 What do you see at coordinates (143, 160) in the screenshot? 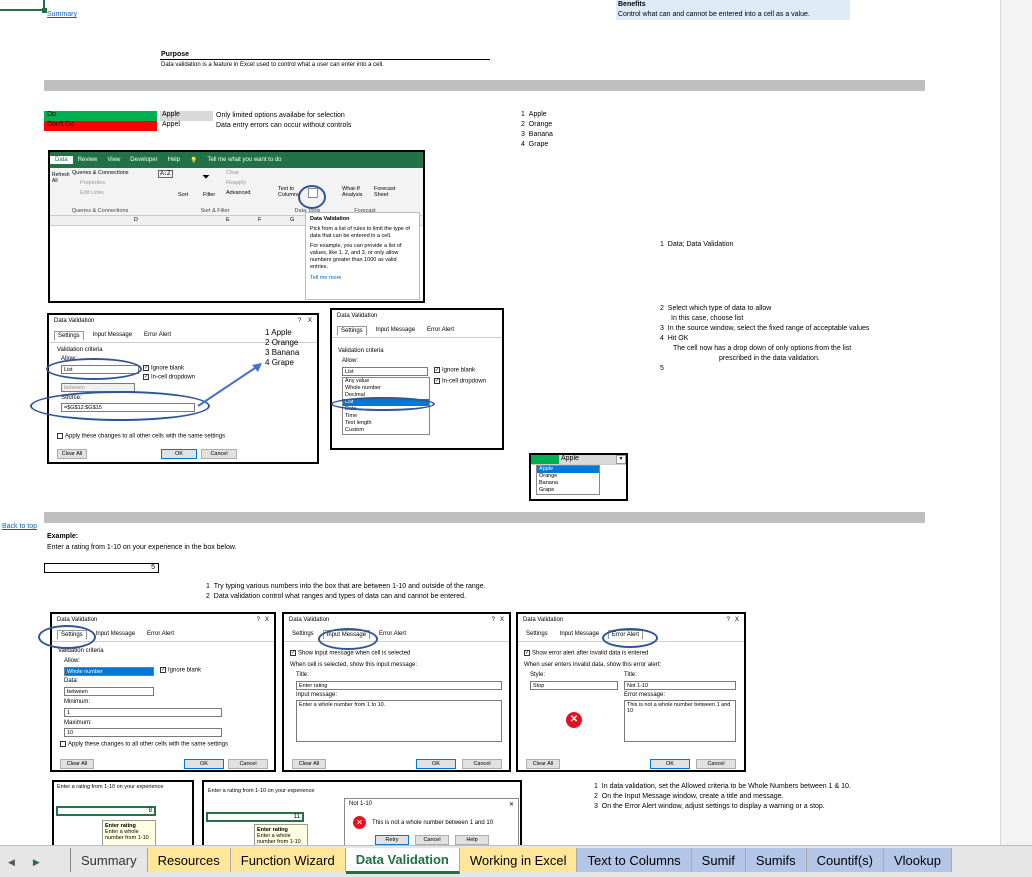
I see `ribbon-tab-developer: Developer` at bounding box center [143, 160].